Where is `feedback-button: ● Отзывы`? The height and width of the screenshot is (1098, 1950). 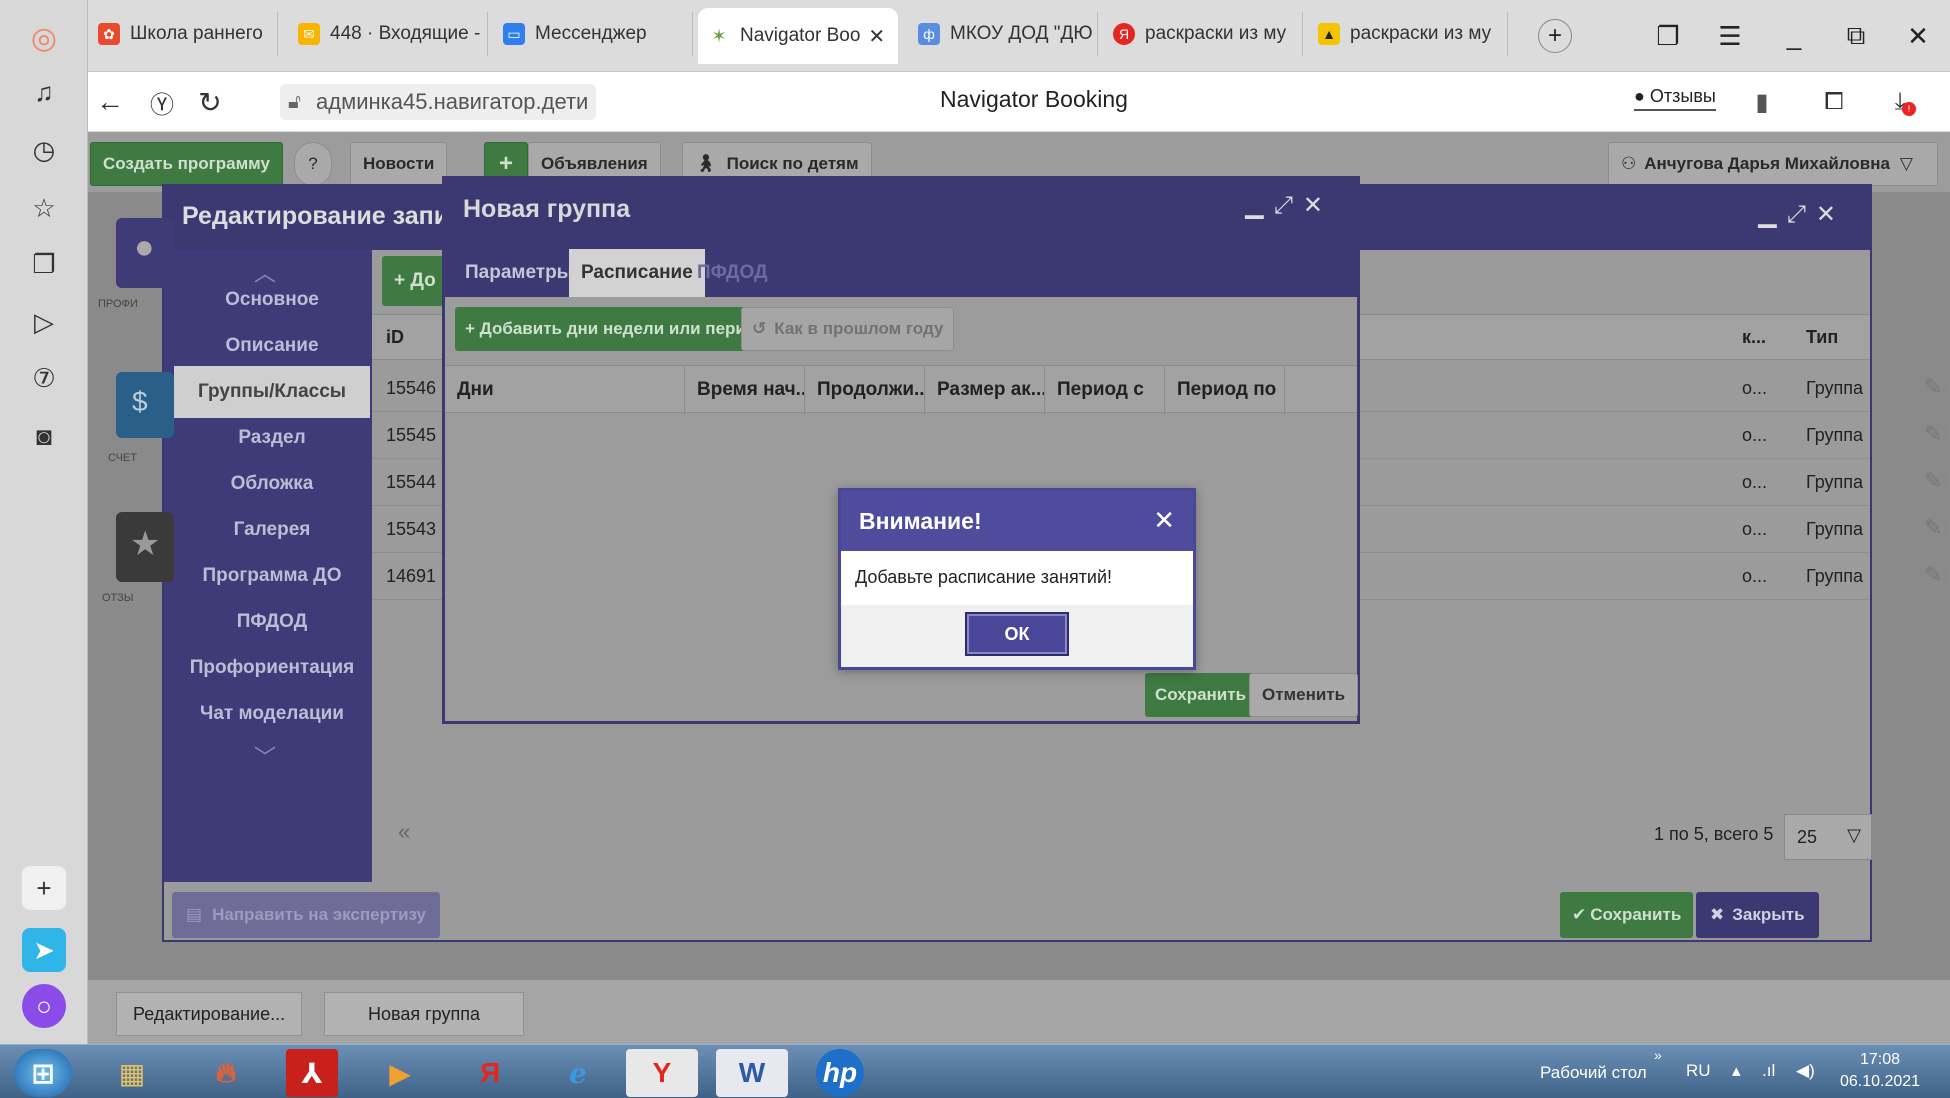
feedback-button: ● Отзывы is located at coordinates (1675, 98).